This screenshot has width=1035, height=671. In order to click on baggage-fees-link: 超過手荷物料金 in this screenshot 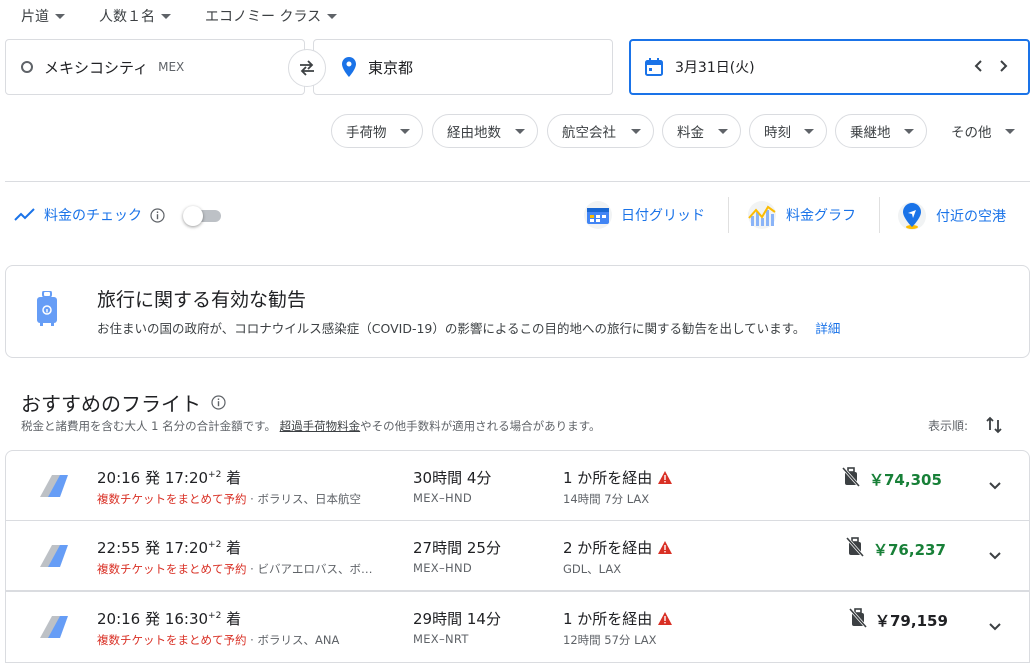, I will do `click(320, 426)`.